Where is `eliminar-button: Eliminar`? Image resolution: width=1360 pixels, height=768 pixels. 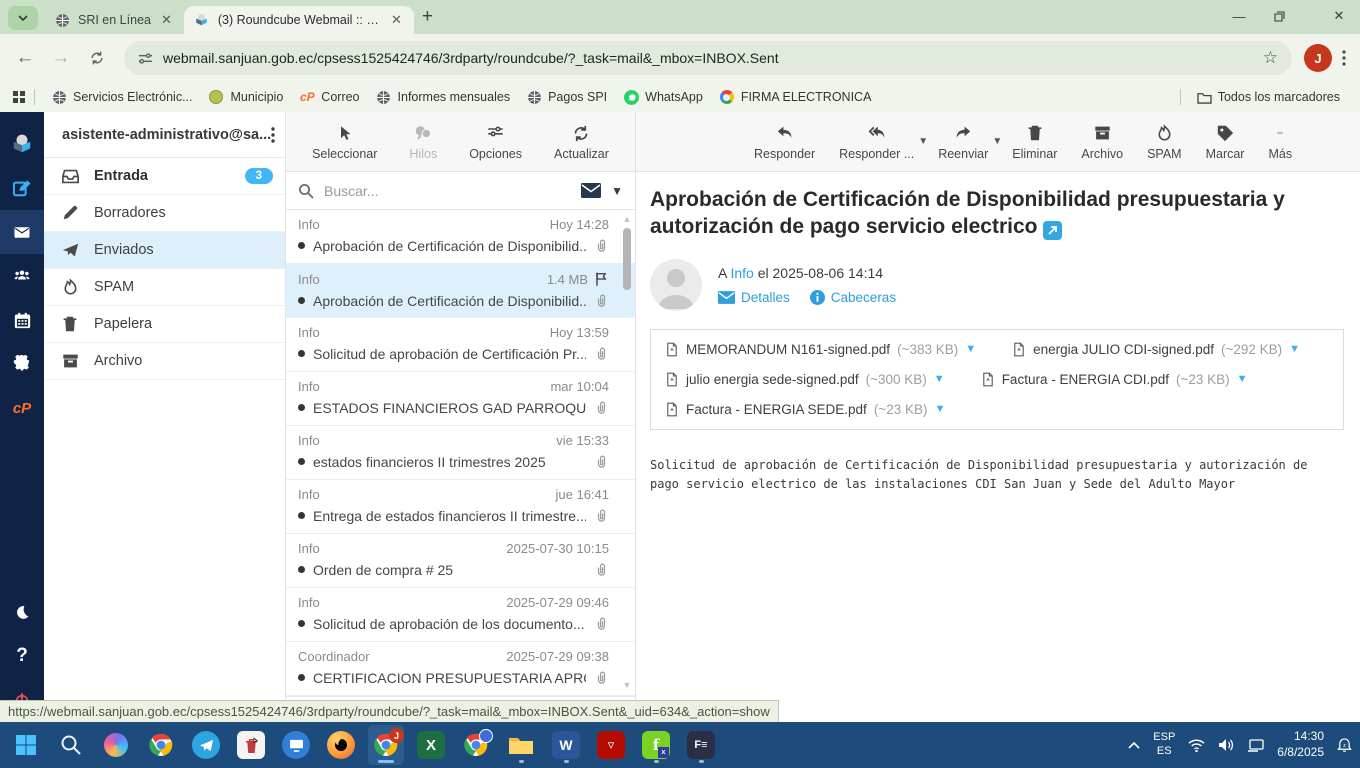
eliminar-button: Eliminar is located at coordinates (1034, 141).